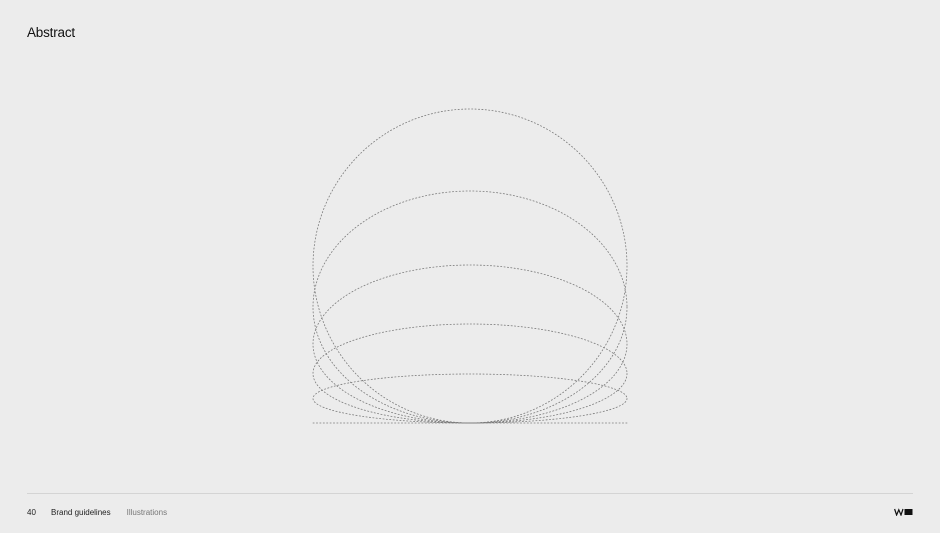 This screenshot has width=940, height=533. Describe the element at coordinates (903, 512) in the screenshot. I see `wm-logo-icon` at that location.